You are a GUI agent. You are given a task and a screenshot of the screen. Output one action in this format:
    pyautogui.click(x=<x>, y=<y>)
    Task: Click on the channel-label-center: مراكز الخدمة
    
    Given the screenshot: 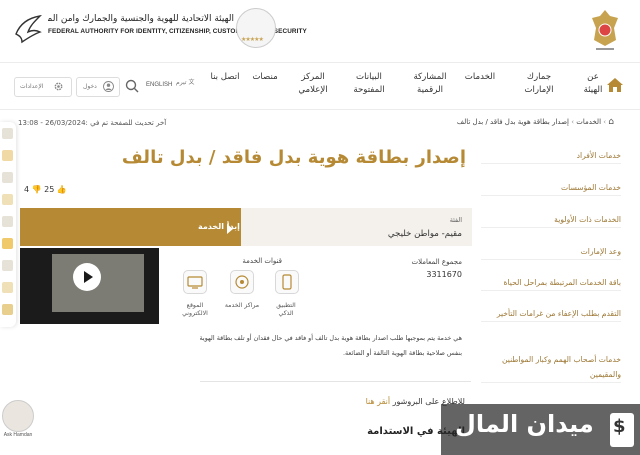 What is the action you would take?
    pyautogui.click(x=242, y=305)
    